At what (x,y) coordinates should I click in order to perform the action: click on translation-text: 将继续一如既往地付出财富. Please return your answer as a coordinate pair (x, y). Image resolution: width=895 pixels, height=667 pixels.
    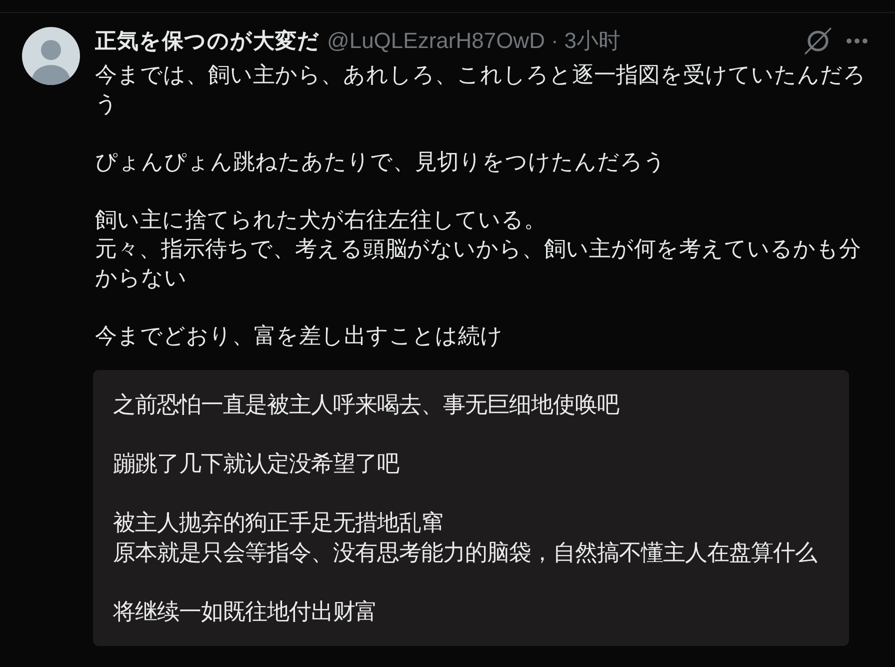
    Looking at the image, I should click on (245, 612).